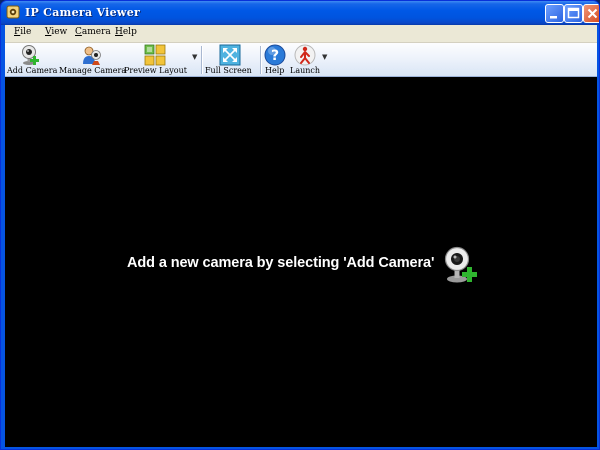 The height and width of the screenshot is (450, 600). I want to click on manage-camera-label: Manage Camera, so click(93, 70).